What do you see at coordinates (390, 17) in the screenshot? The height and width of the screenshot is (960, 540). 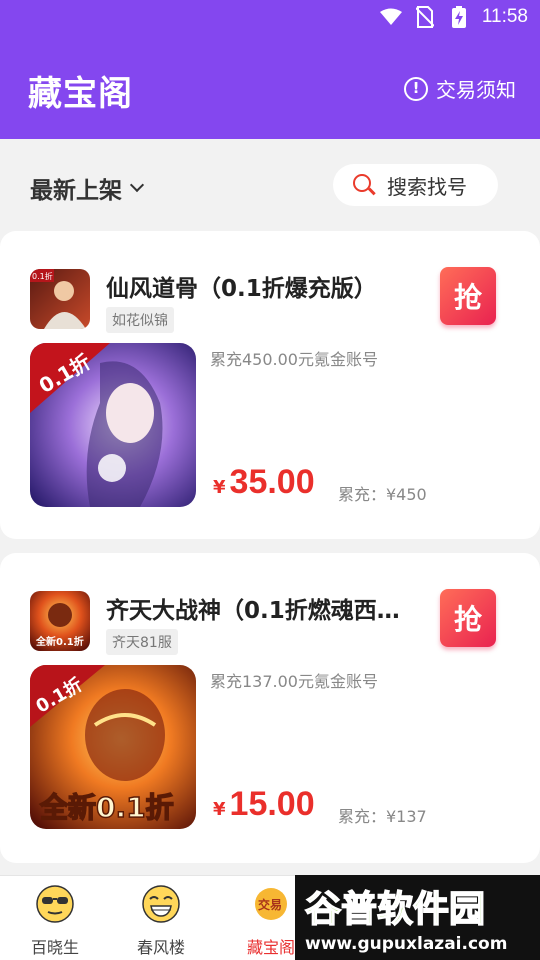 I see `wifi-icon` at bounding box center [390, 17].